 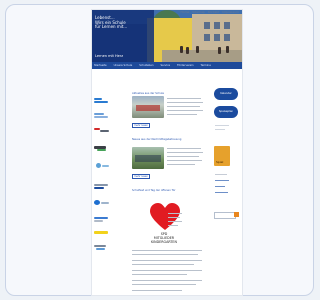 What do you see at coordinates (109, 56) in the screenshot?
I see `hero-tagline: Lernen mit Herz` at bounding box center [109, 56].